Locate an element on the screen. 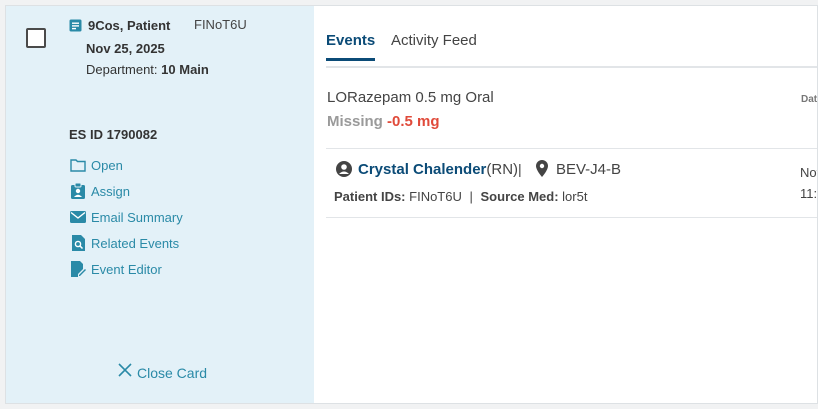  related-events-label: Related Events is located at coordinates (135, 243).